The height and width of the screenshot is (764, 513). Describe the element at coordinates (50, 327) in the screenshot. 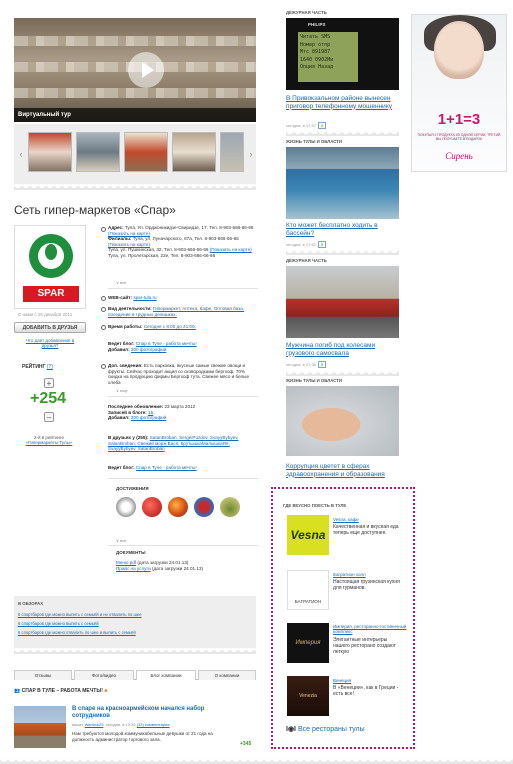

I see `add-friends-button: ДОБАВИТЬ В ДРУЗЬЯ` at that location.